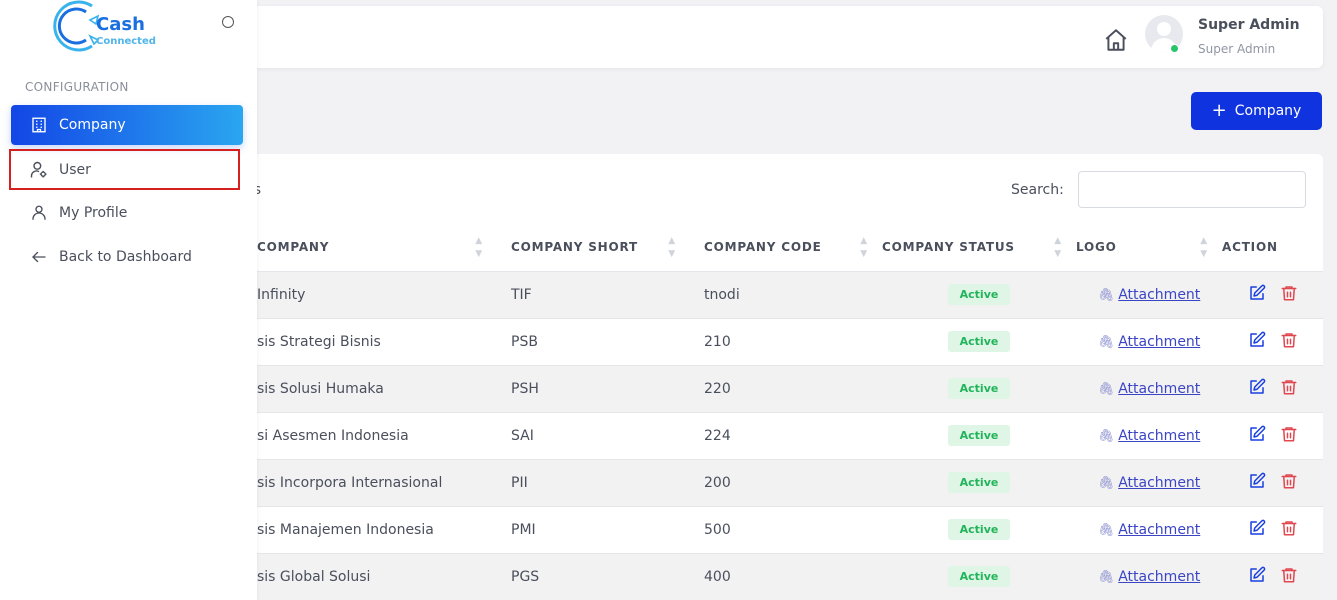 The image size is (1337, 600). What do you see at coordinates (39, 257) in the screenshot?
I see `arrow-left-icon` at bounding box center [39, 257].